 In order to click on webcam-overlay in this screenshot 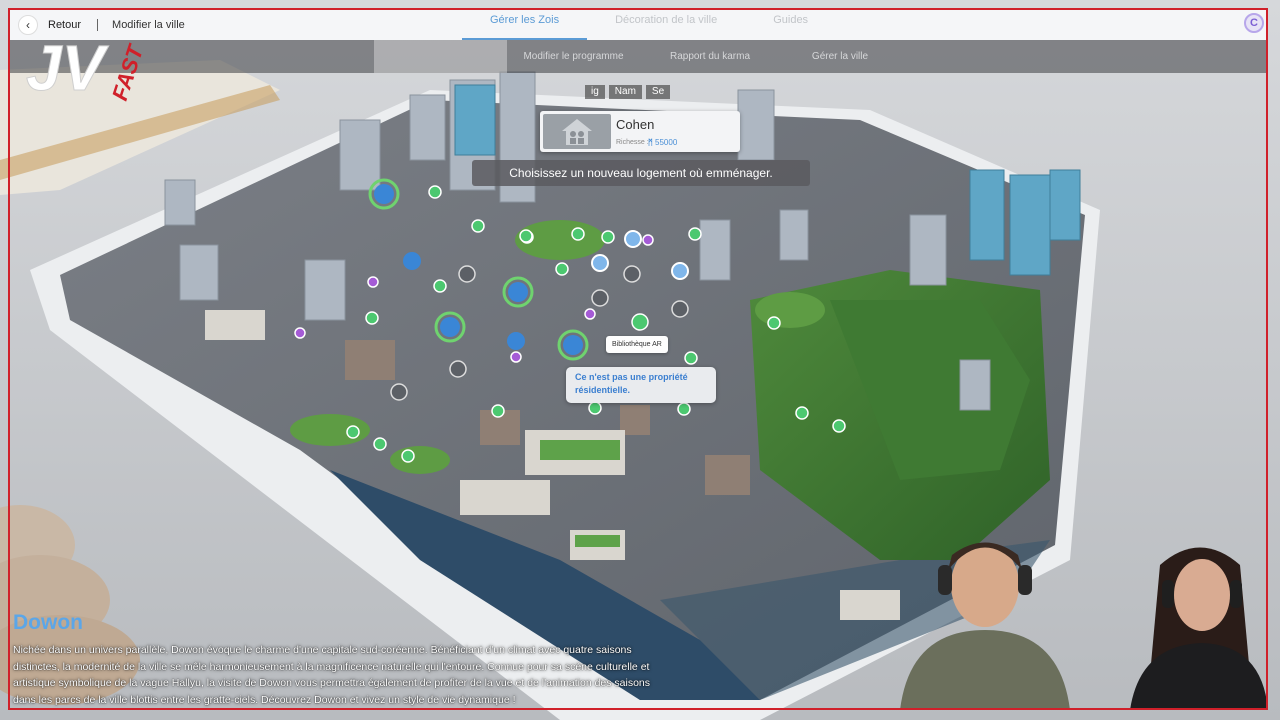, I will do `click(1084, 626)`.